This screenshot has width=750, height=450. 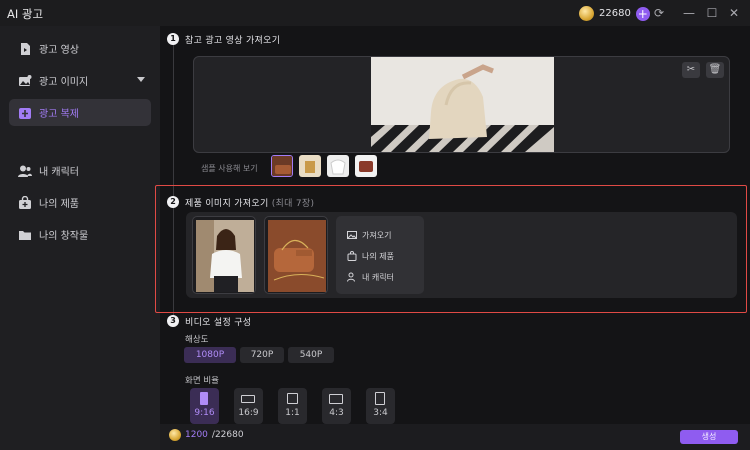 What do you see at coordinates (218, 323) in the screenshot?
I see `step-title: 비디오 설정 구성` at bounding box center [218, 323].